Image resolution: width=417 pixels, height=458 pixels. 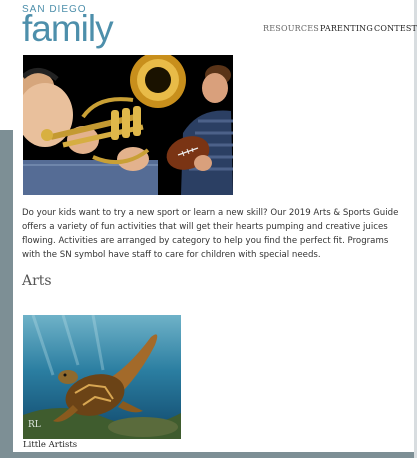 I want to click on nav-item-parenting: PARENTING, so click(x=346, y=28).